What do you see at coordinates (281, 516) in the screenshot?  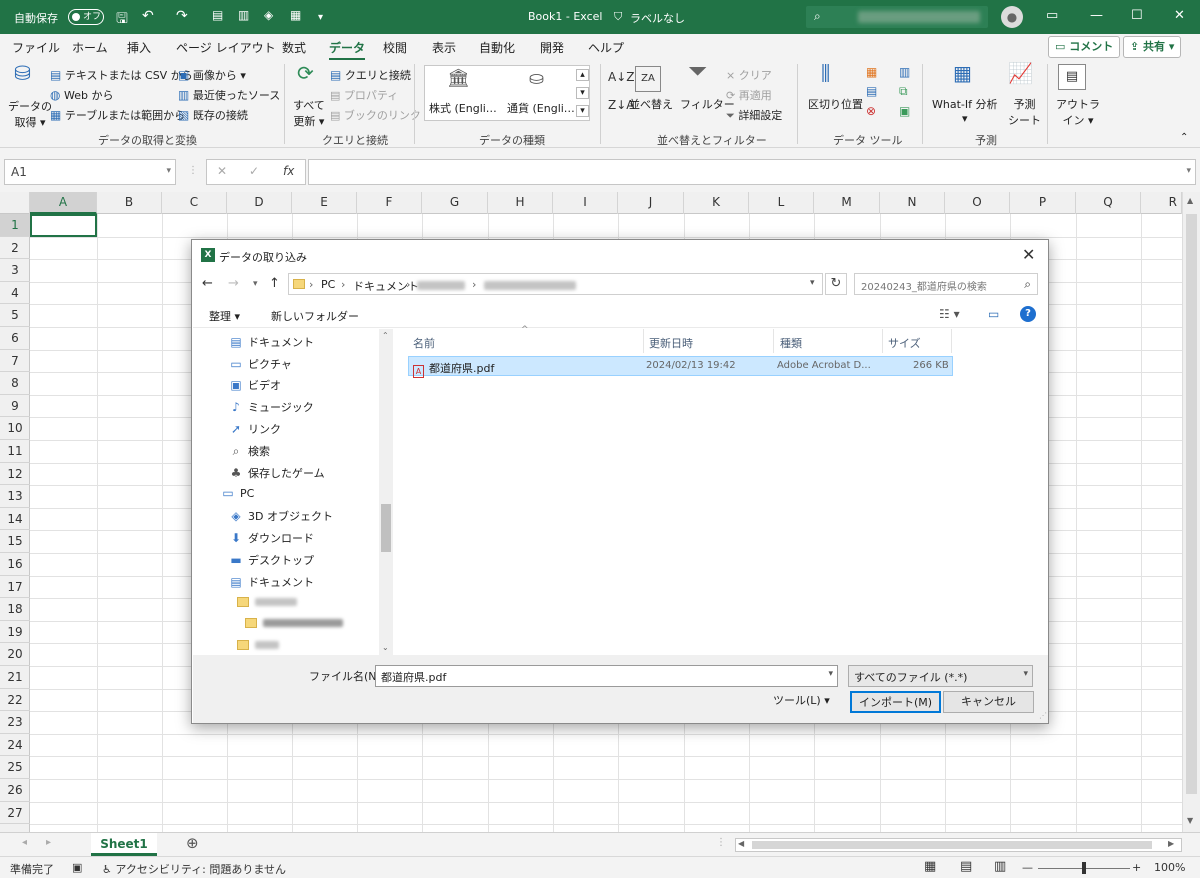 I see `nav-item: ◈ 3D オブジェクト` at bounding box center [281, 516].